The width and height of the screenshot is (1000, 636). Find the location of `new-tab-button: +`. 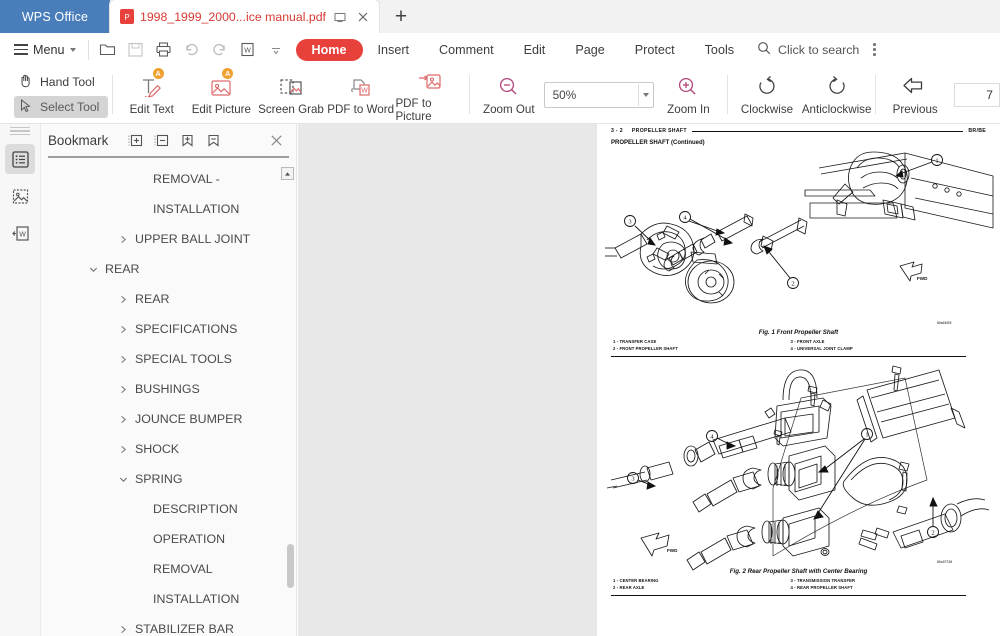

new-tab-button: + is located at coordinates (401, 16).